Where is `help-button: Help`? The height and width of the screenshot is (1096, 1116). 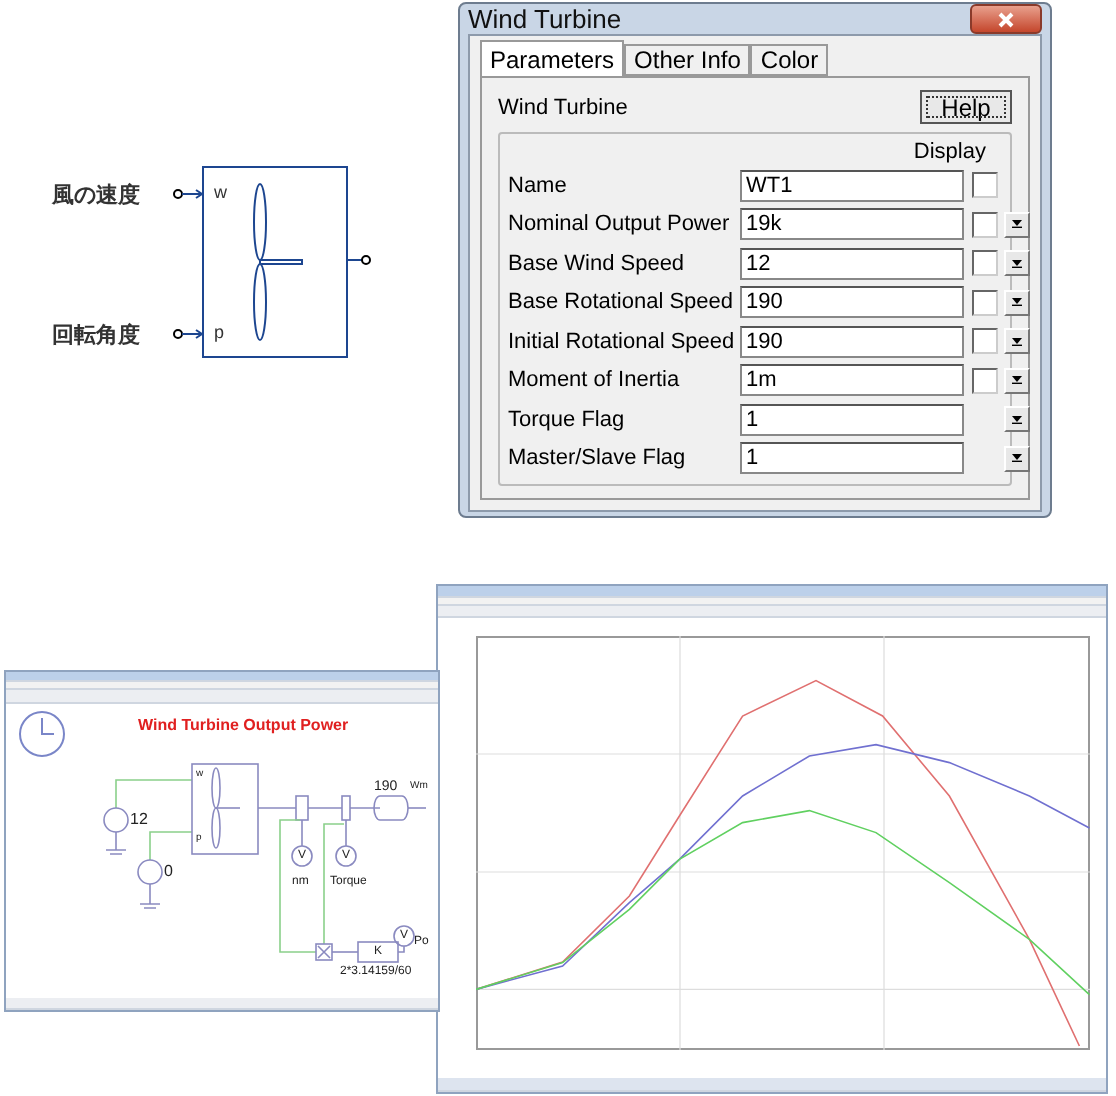
help-button: Help is located at coordinates (966, 107).